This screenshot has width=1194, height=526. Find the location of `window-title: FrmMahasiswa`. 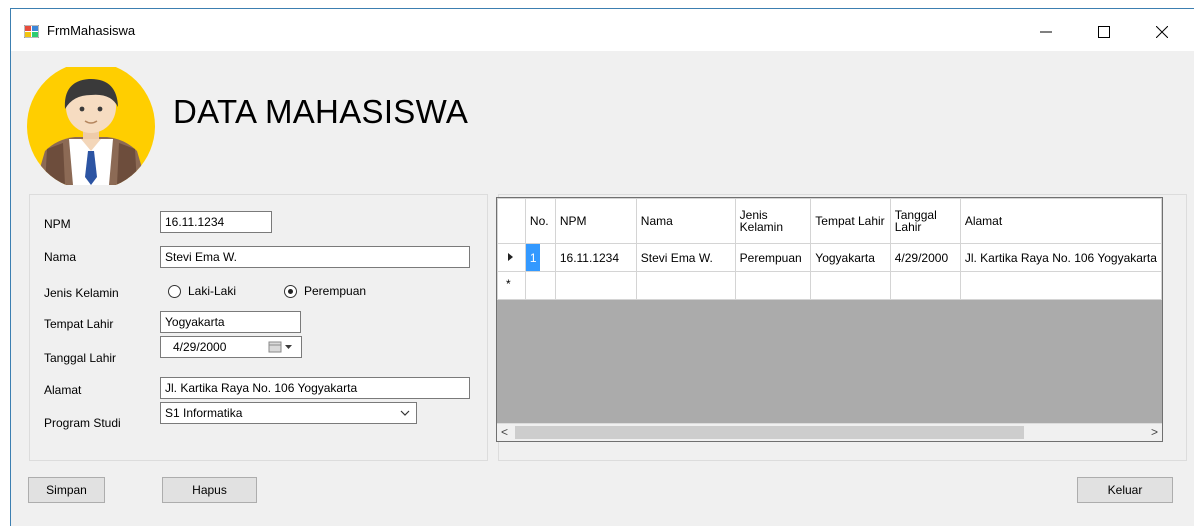

window-title: FrmMahasiswa is located at coordinates (91, 30).